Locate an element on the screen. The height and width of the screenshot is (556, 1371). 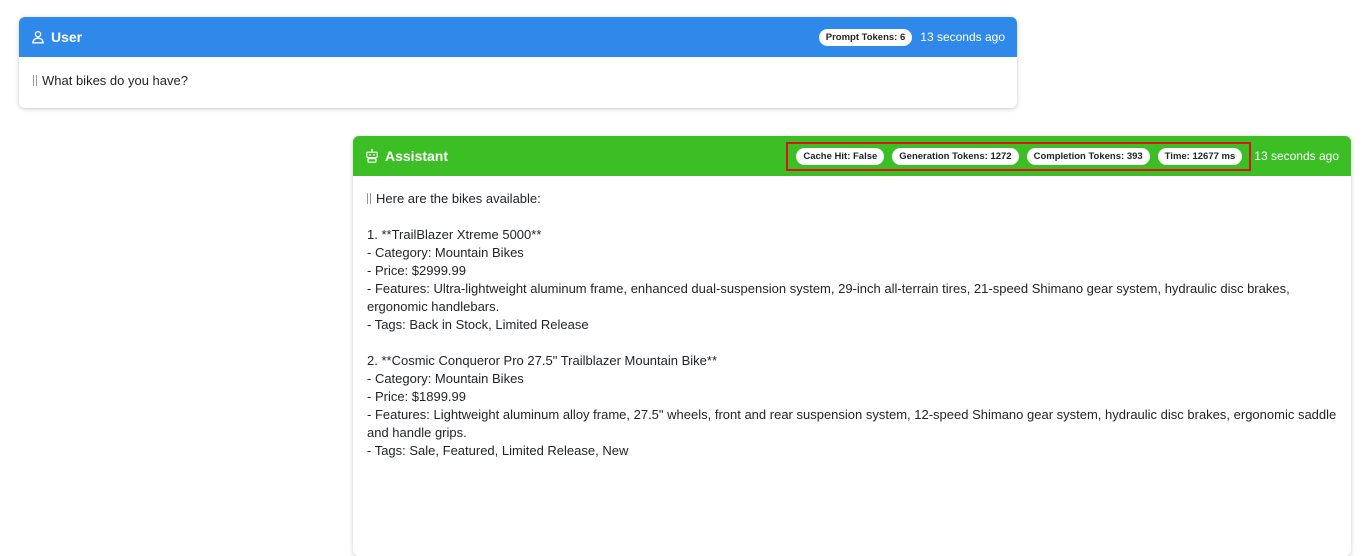
completion-tokens-badge: Completion Tokens: 393 is located at coordinates (1088, 156).